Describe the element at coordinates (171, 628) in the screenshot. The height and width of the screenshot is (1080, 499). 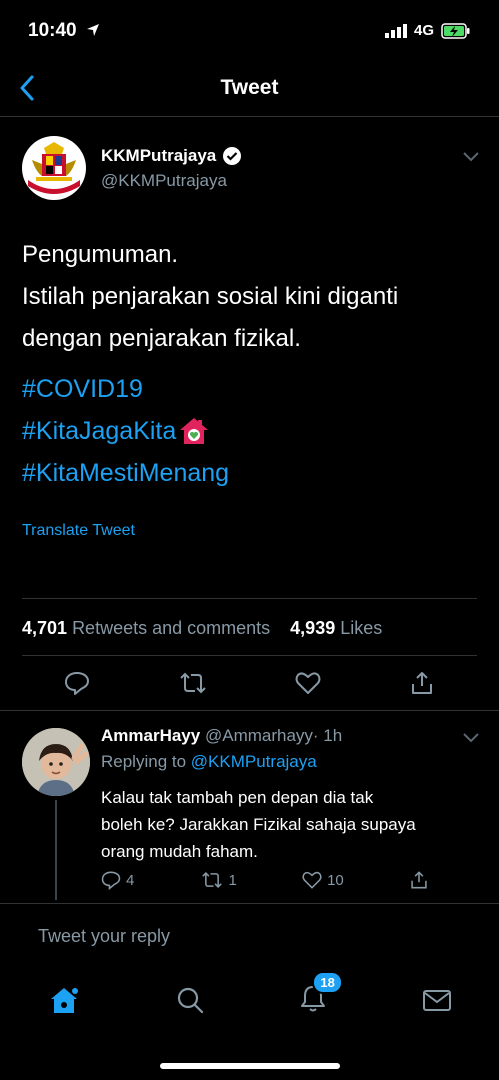
I see `retweets-label: Retweets and comments` at that location.